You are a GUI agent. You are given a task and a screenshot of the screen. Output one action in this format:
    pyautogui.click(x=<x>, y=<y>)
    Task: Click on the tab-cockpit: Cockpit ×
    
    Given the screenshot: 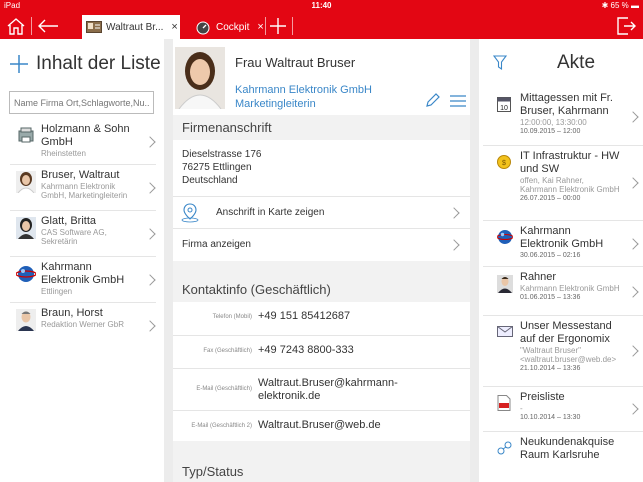 What is the action you would take?
    pyautogui.click(x=228, y=27)
    